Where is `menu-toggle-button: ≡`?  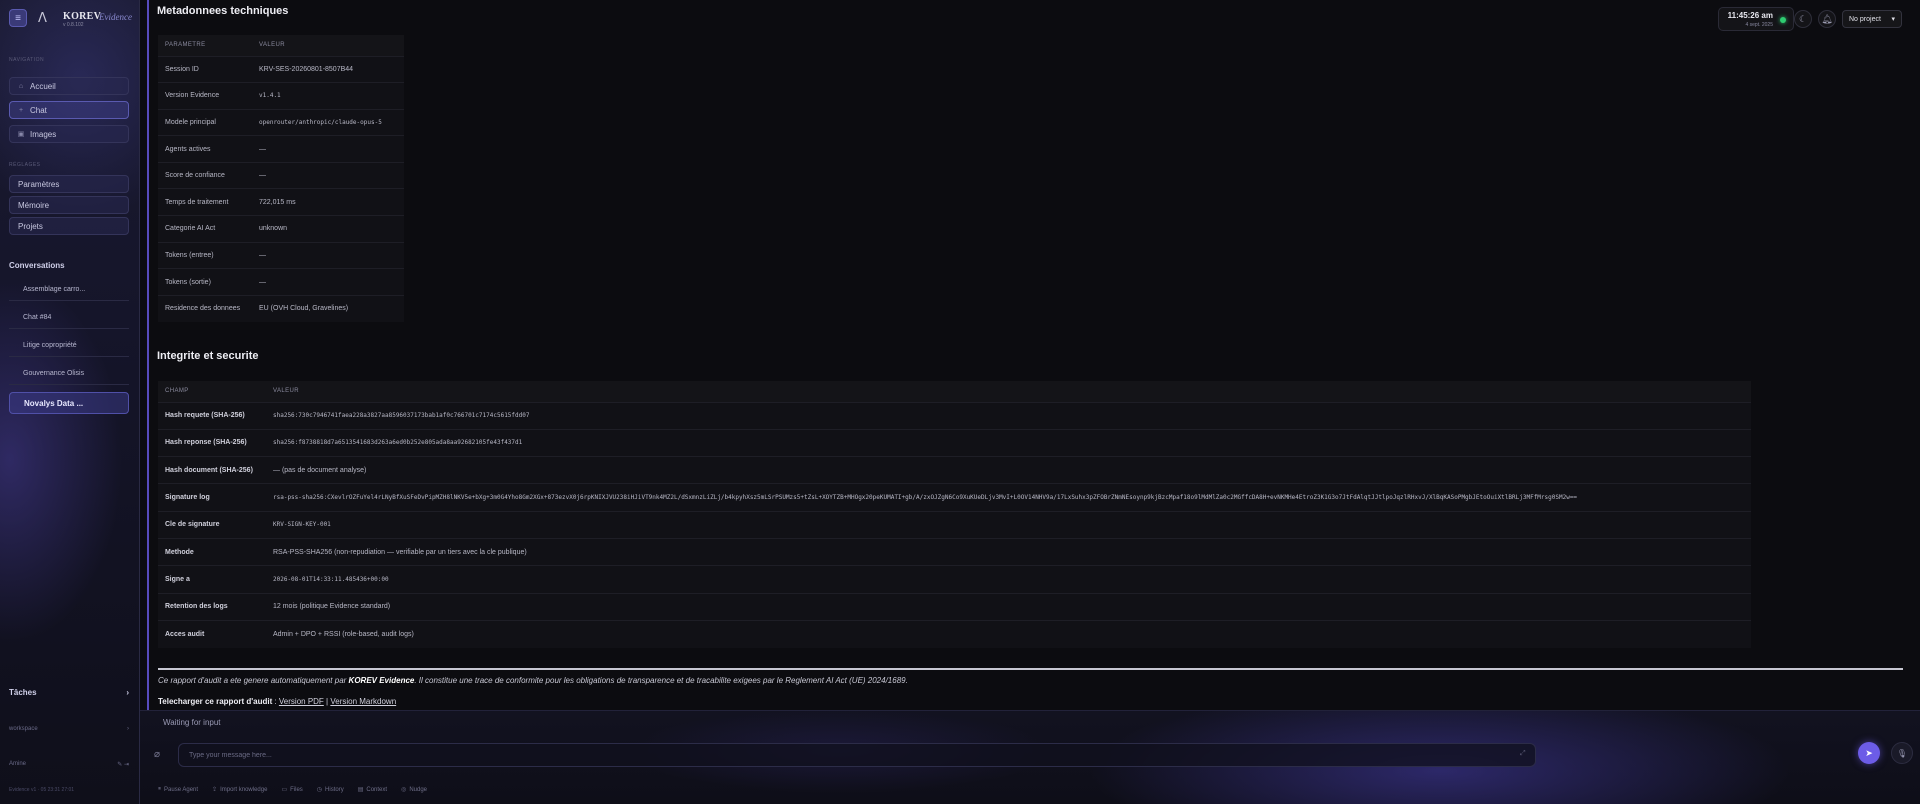
menu-toggle-button: ≡ is located at coordinates (18, 18).